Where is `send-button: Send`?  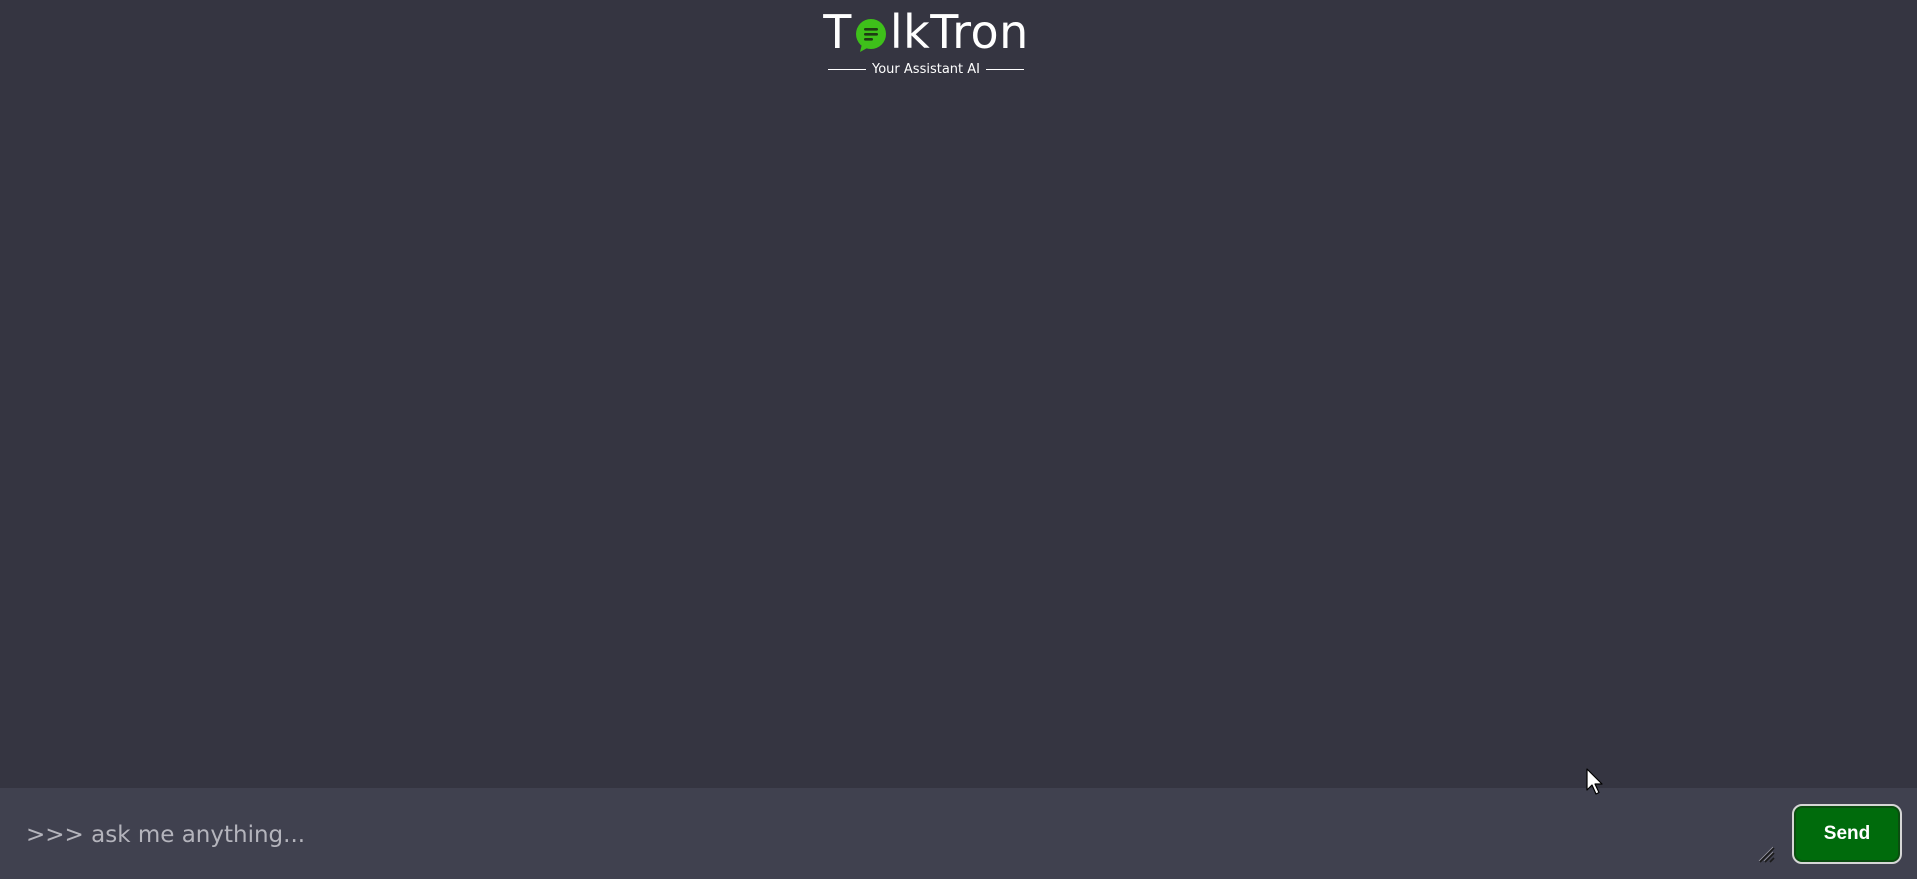 send-button: Send is located at coordinates (1847, 834).